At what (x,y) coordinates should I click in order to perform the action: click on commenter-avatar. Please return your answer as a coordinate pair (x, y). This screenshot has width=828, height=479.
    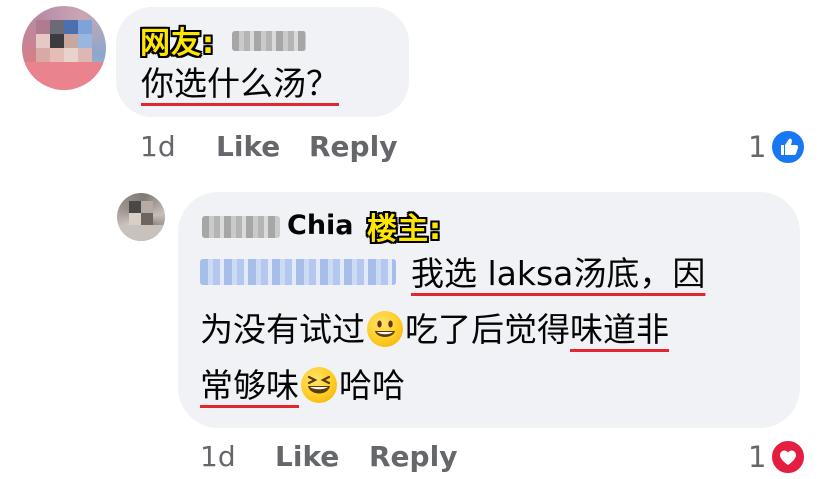
    Looking at the image, I should click on (64, 48).